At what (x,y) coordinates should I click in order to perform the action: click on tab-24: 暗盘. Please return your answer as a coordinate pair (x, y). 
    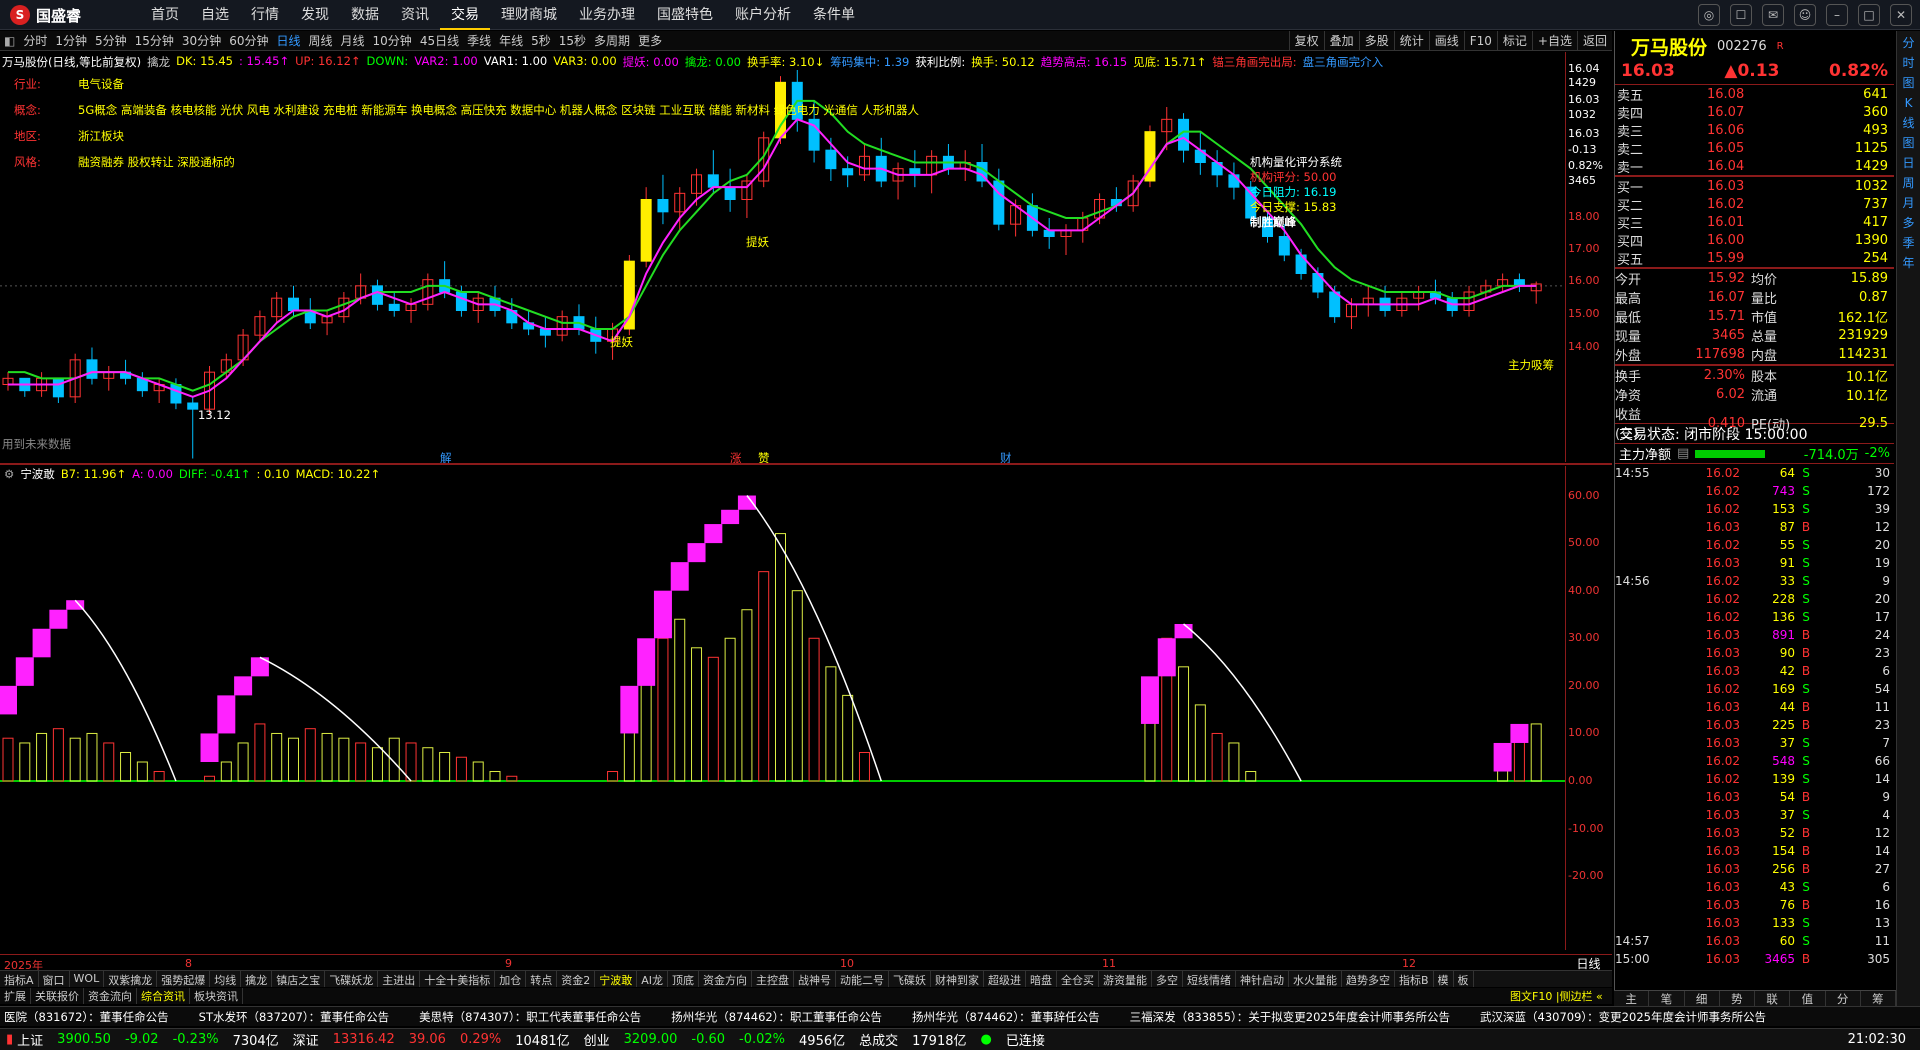
    Looking at the image, I should click on (1041, 979).